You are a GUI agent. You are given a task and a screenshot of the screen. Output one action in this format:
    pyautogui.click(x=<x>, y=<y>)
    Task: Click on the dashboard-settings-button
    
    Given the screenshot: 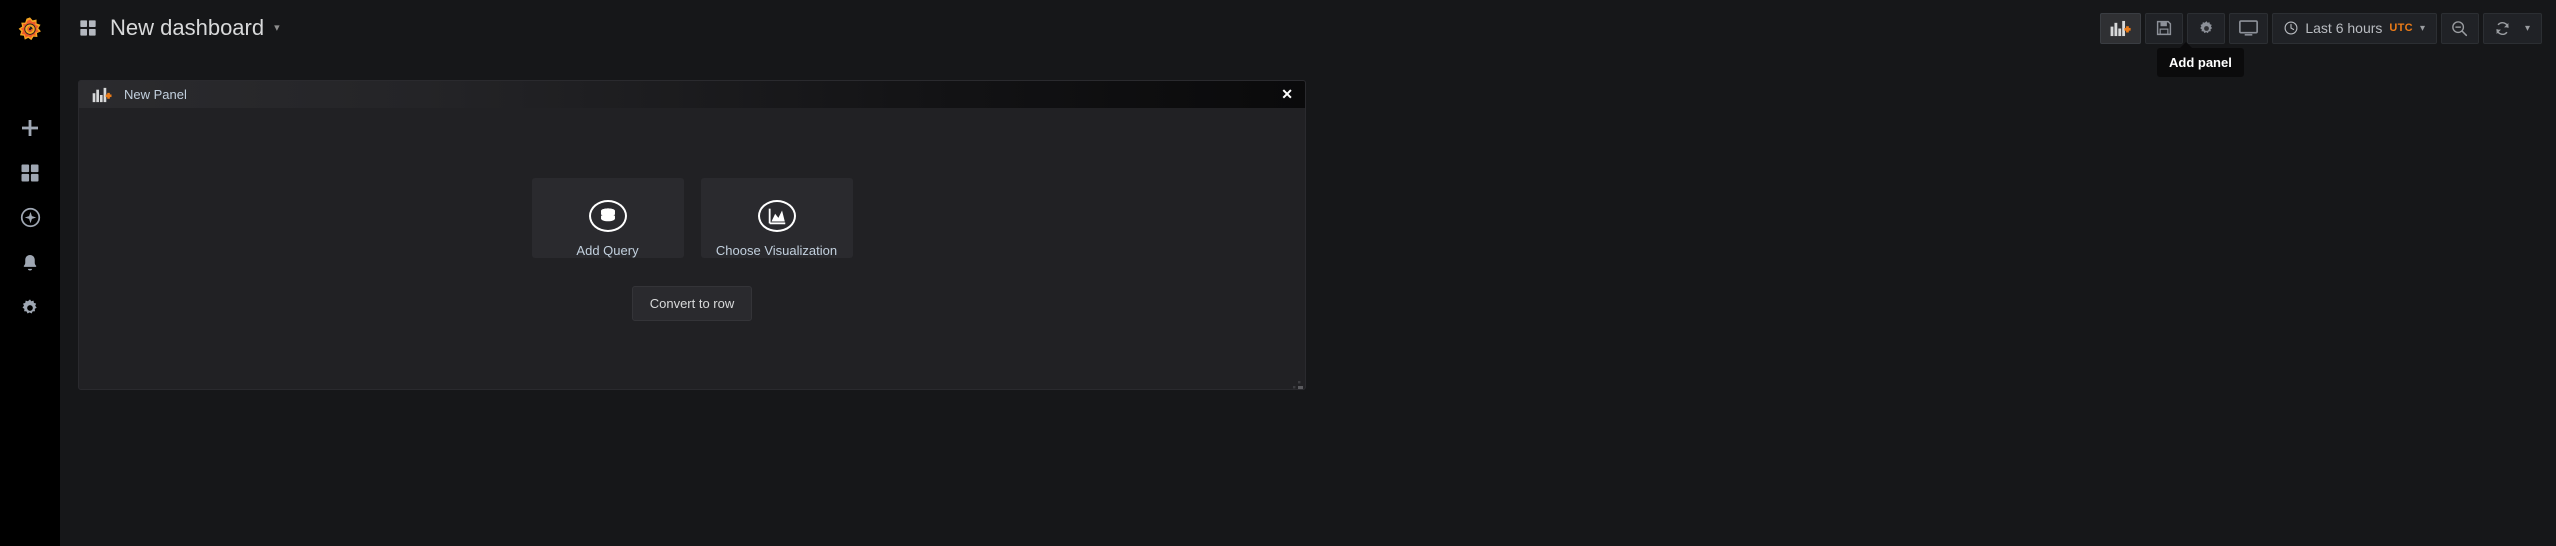 What is the action you would take?
    pyautogui.click(x=2206, y=28)
    